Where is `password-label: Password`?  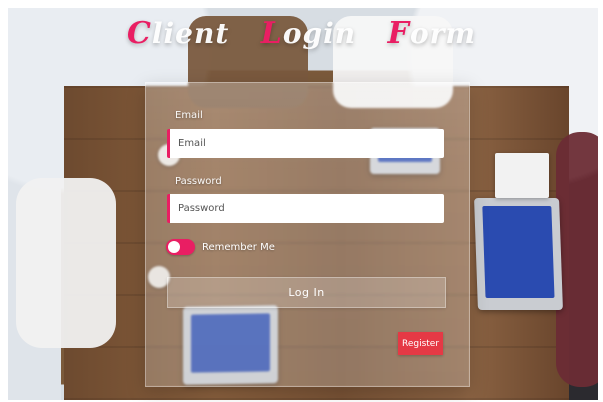 password-label: Password is located at coordinates (198, 181).